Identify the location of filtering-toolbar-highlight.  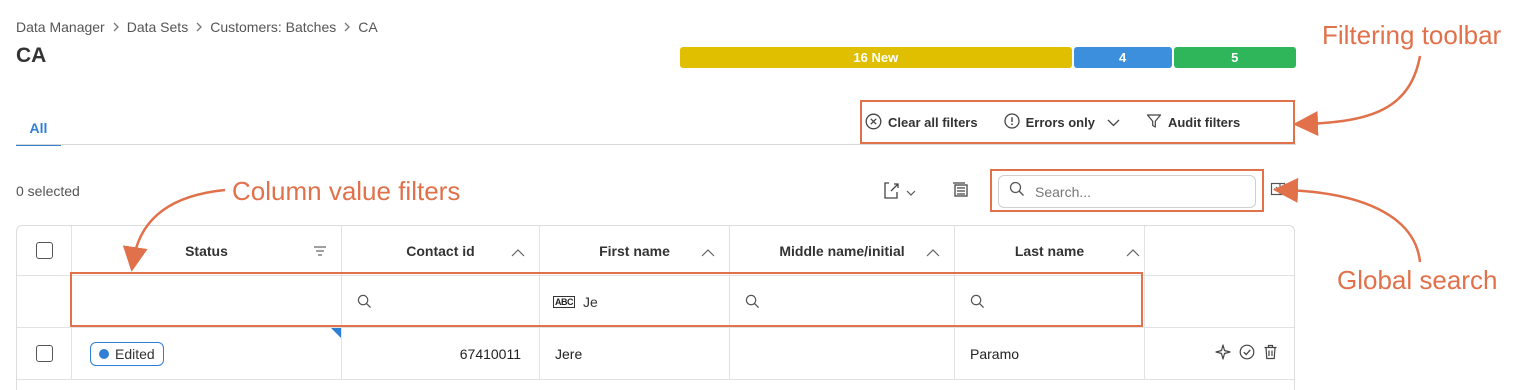
(1077, 122).